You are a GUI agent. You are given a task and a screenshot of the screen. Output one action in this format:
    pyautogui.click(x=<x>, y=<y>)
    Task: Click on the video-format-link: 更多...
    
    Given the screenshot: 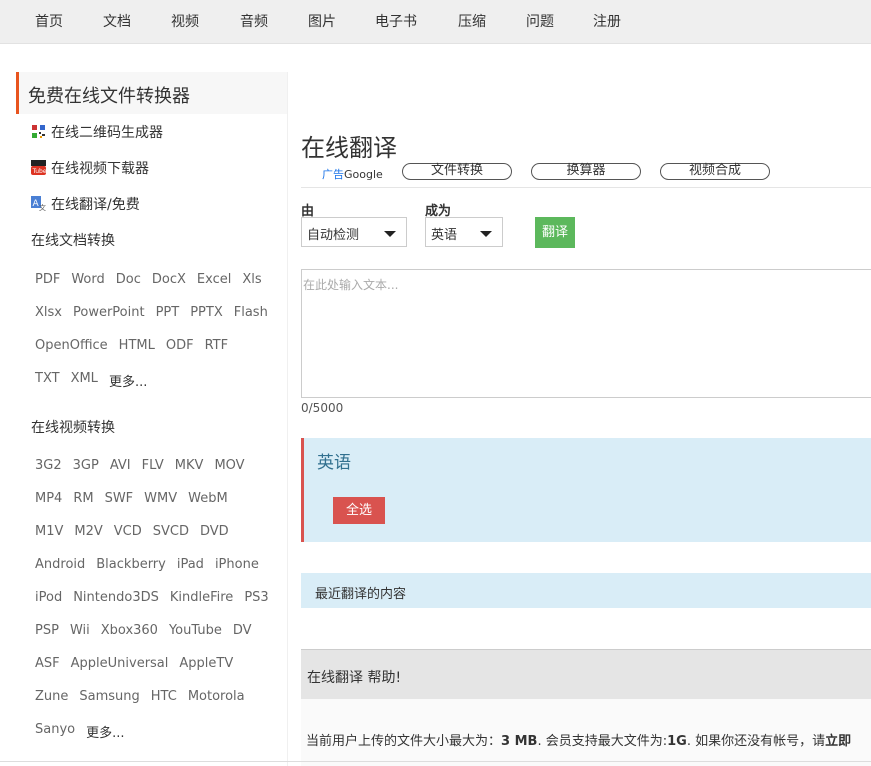 What is the action you would take?
    pyautogui.click(x=105, y=731)
    